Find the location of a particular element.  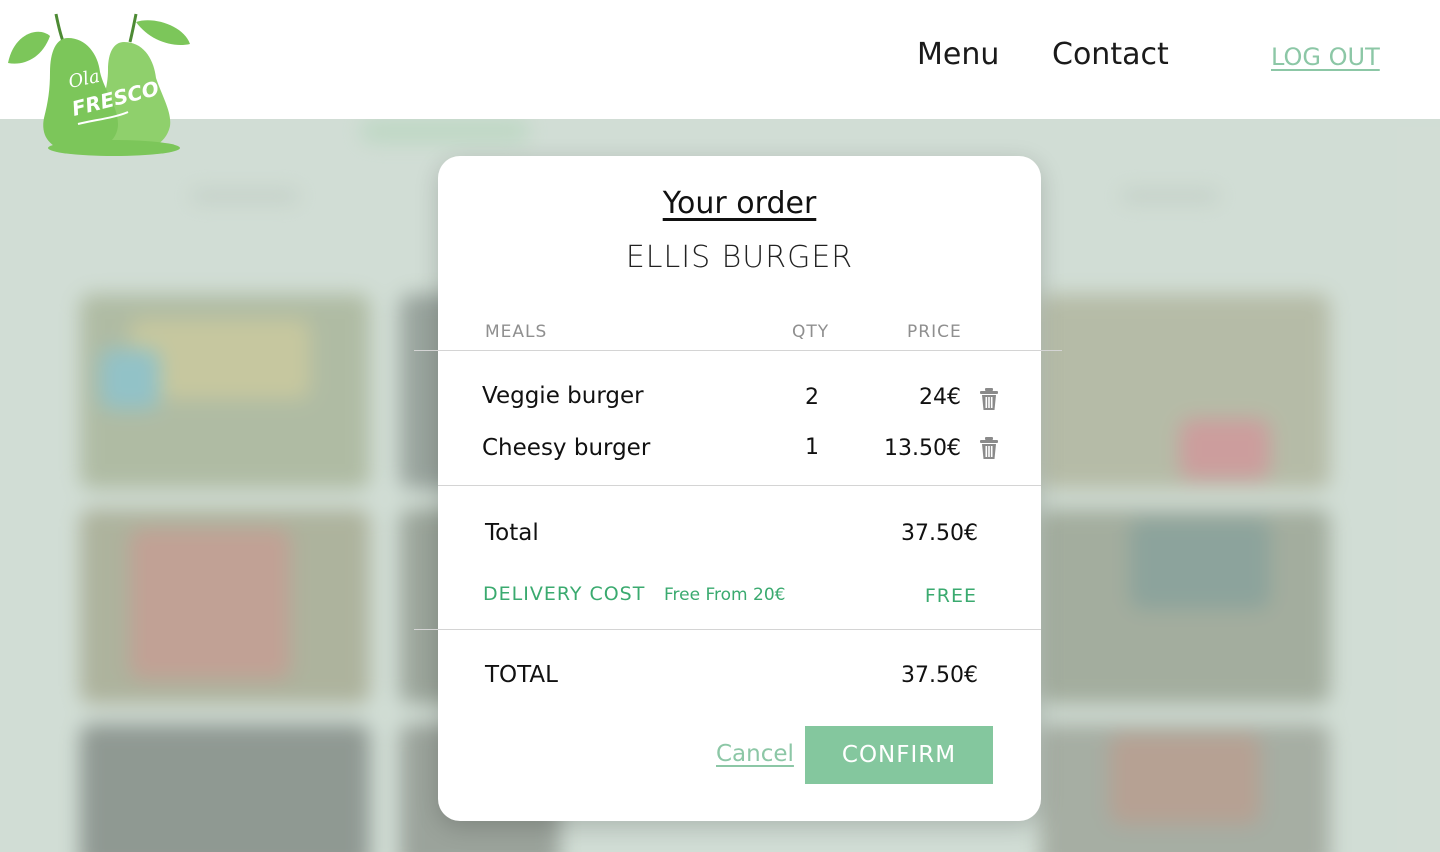

ola-fresco-logo: Ola FRESCO is located at coordinates (99, 82).